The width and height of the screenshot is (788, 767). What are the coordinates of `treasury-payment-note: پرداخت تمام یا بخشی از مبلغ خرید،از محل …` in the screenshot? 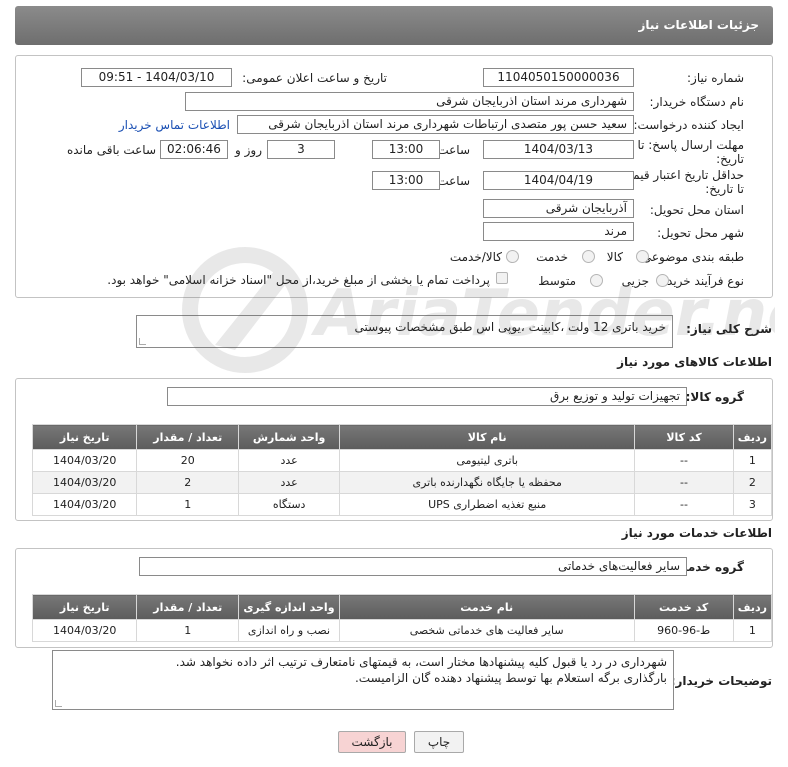 It's located at (298, 280).